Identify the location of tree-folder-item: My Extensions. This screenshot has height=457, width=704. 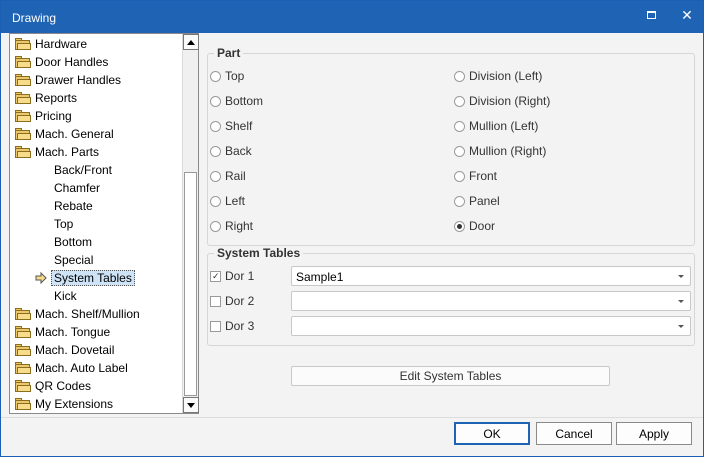
(61, 404).